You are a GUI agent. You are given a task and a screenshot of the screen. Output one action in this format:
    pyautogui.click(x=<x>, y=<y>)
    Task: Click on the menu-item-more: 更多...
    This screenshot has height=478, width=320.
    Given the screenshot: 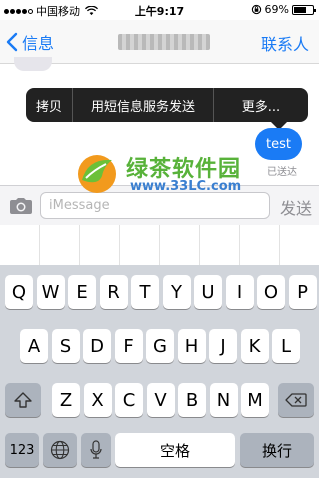 What is the action you would take?
    pyautogui.click(x=261, y=105)
    